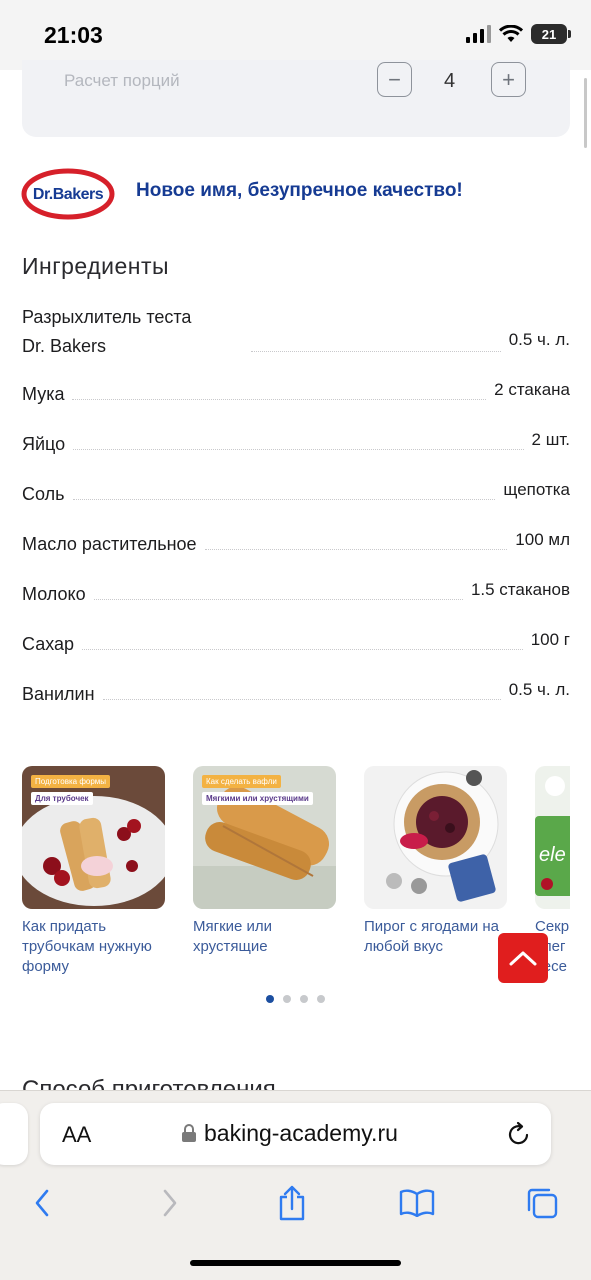 The image size is (591, 1280). What do you see at coordinates (520, 589) in the screenshot?
I see `ingredient-qty: 1.5 стаканов` at bounding box center [520, 589].